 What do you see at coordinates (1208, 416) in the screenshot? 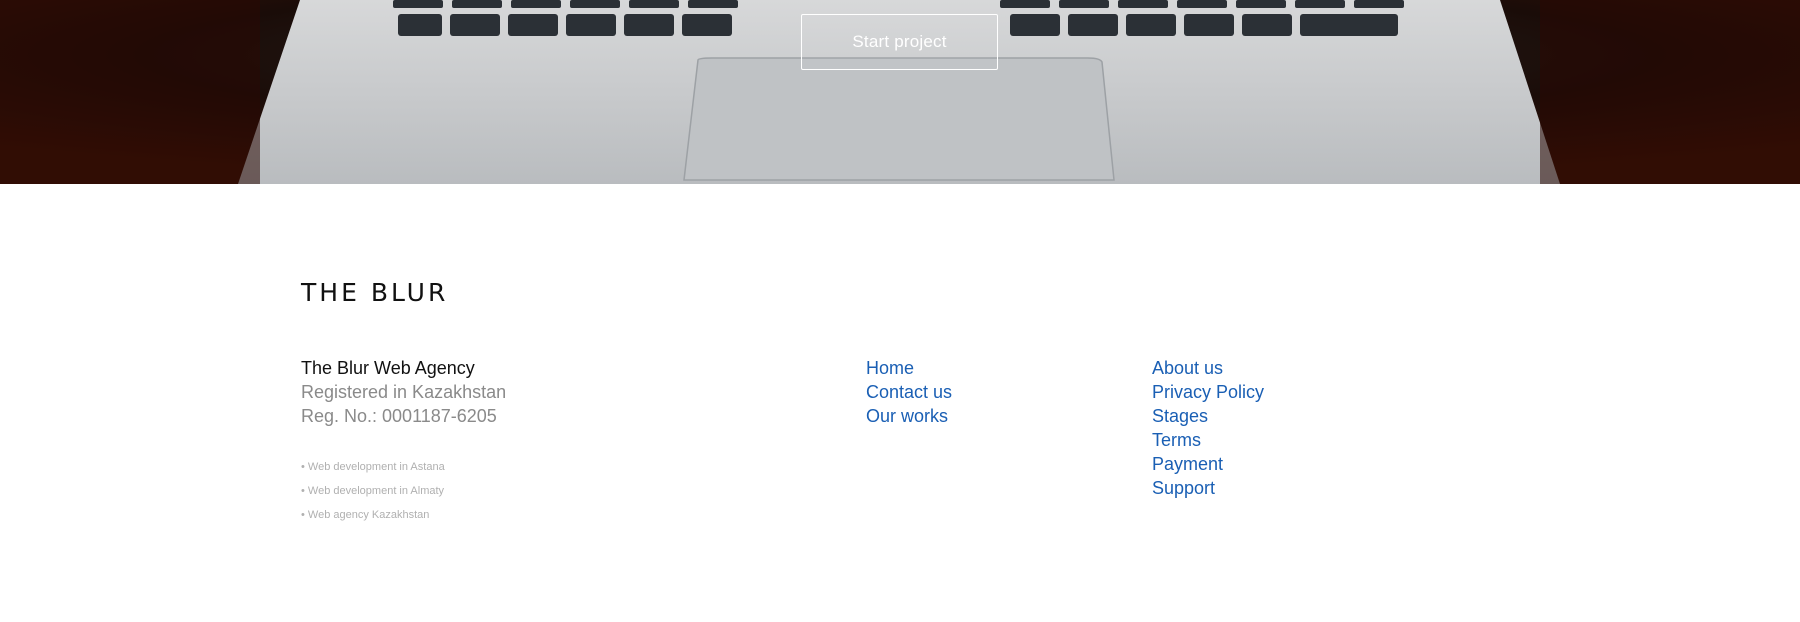
I see `footer-link-stages: Stages` at bounding box center [1208, 416].